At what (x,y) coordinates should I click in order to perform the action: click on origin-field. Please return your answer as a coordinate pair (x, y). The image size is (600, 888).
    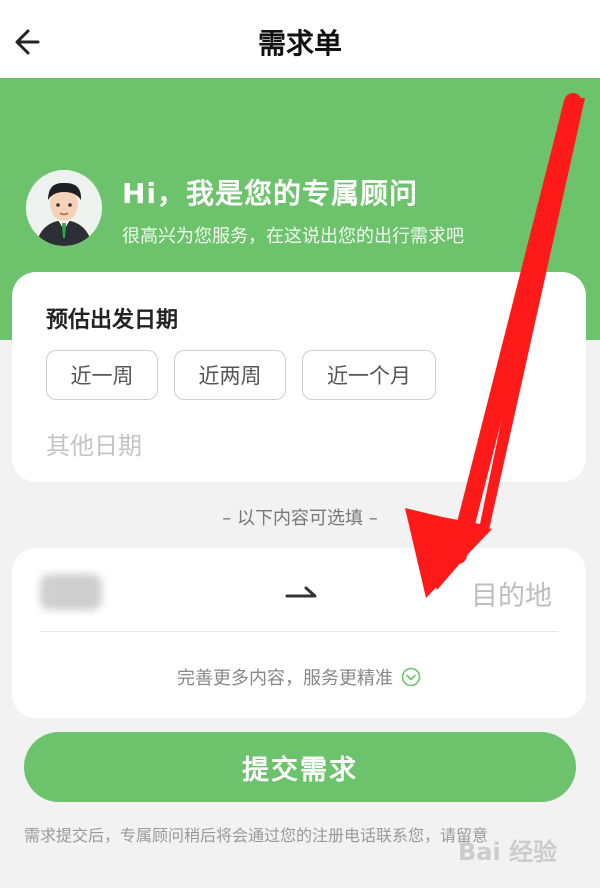
    Looking at the image, I should click on (71, 592).